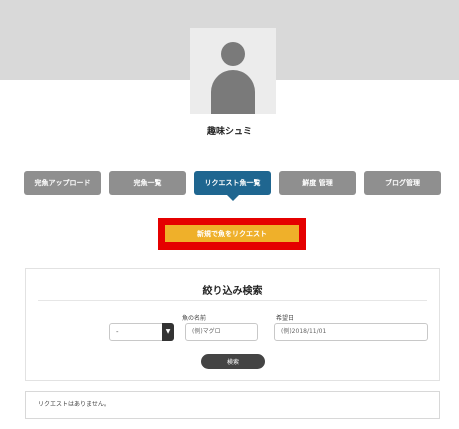 This screenshot has width=459, height=429. Describe the element at coordinates (285, 318) in the screenshot. I see `date-label: 希望日` at that location.